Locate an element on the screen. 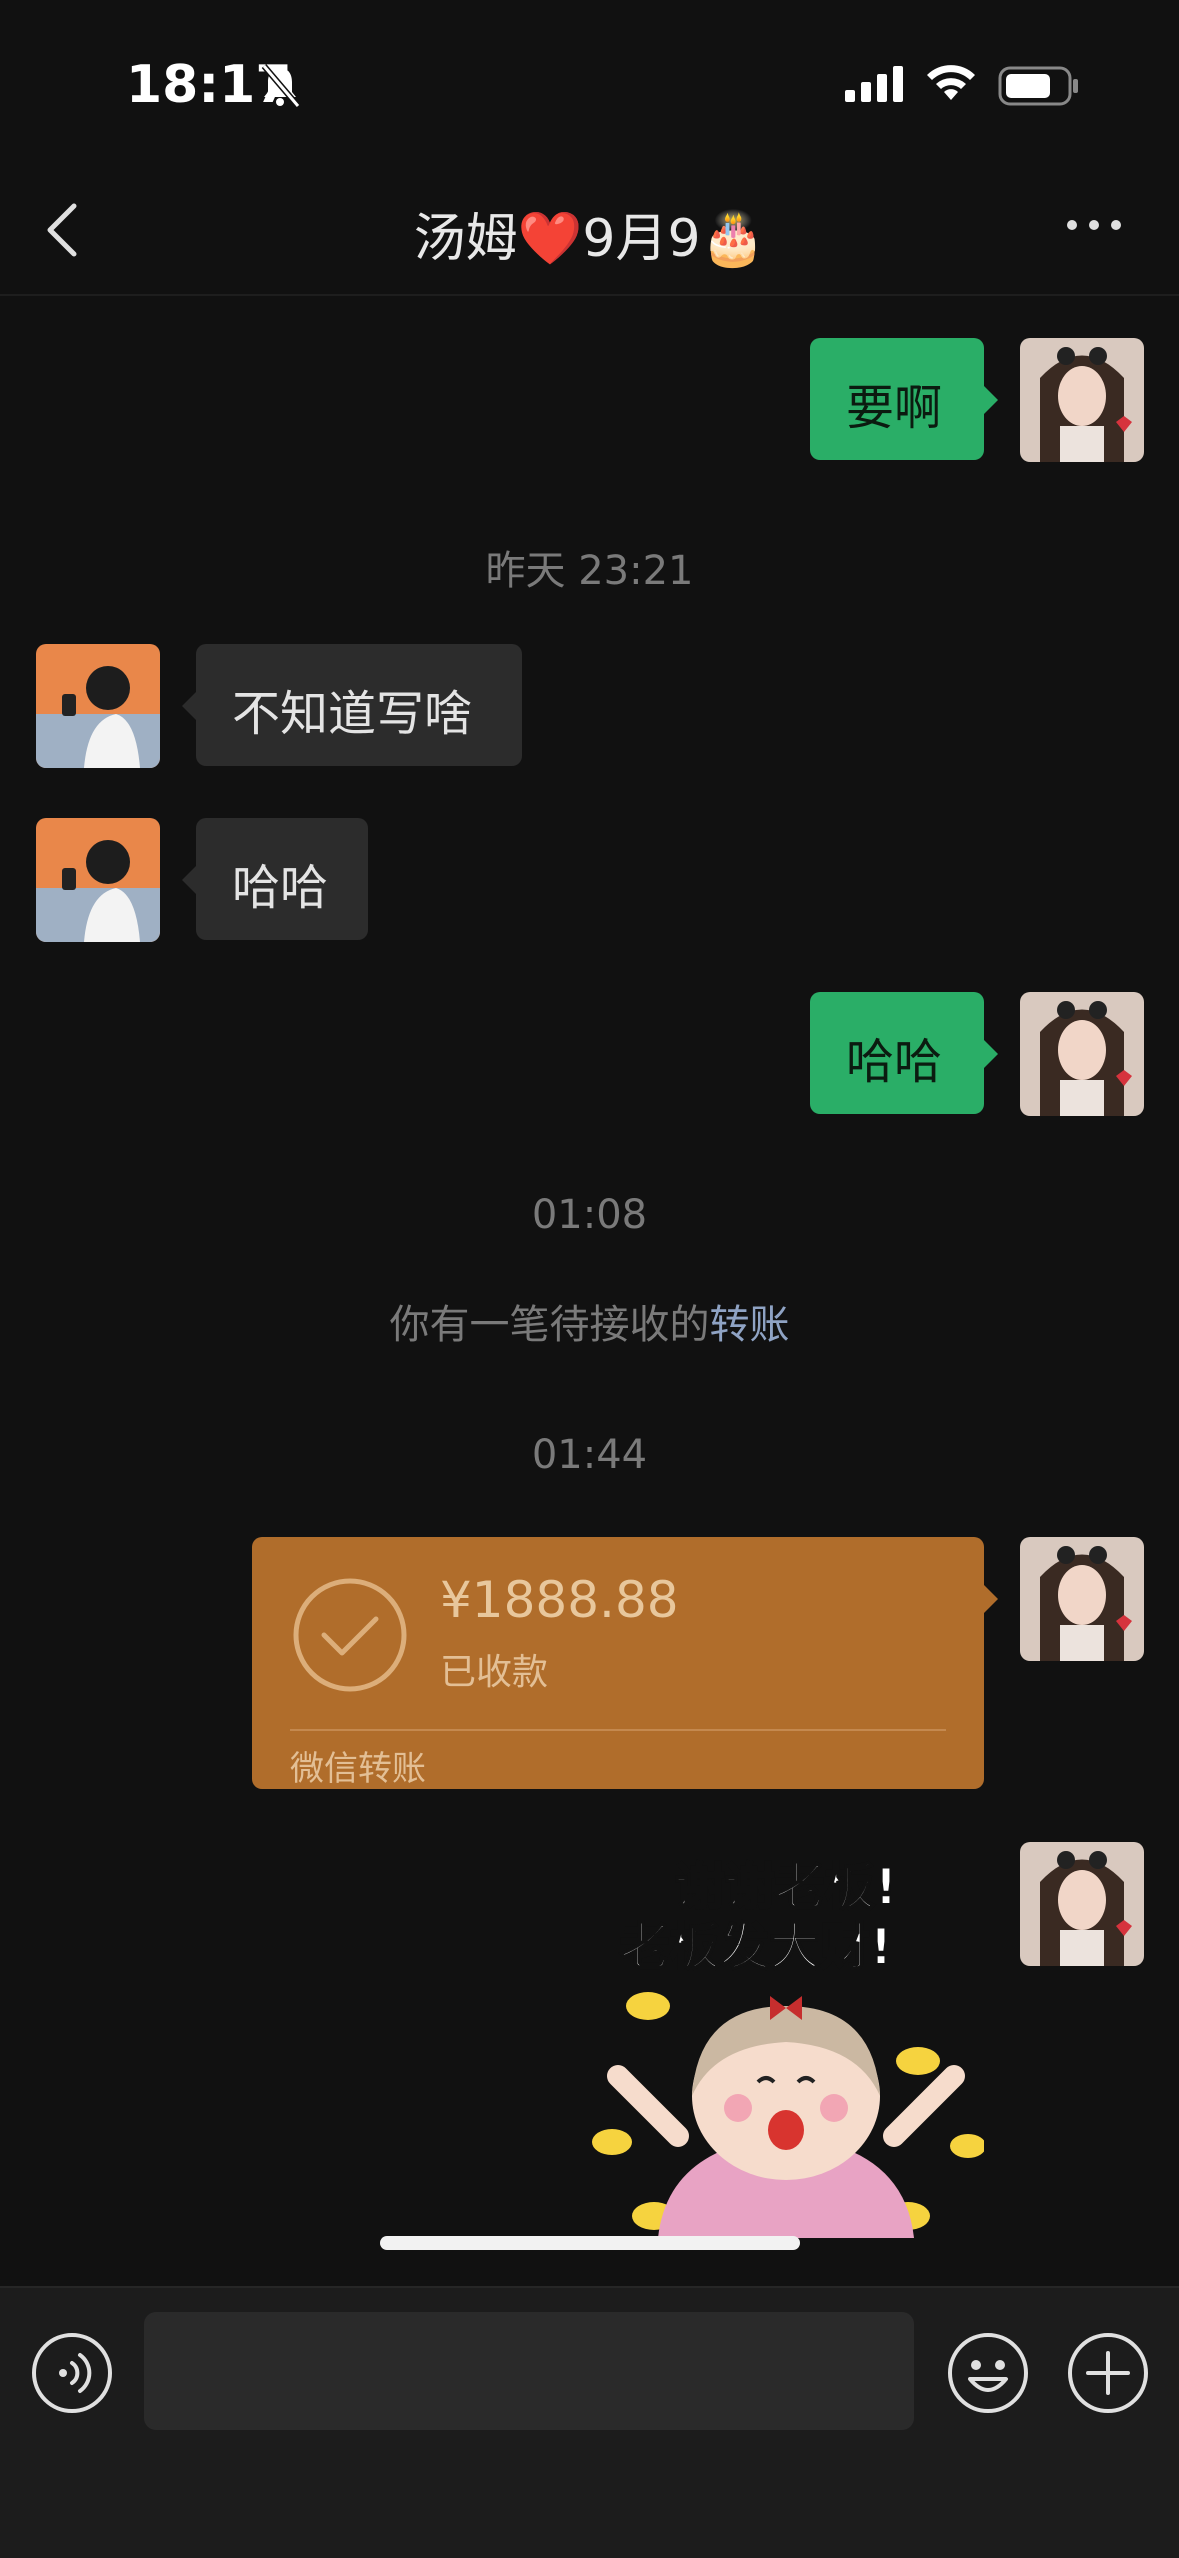 This screenshot has width=1179, height=2558. more-options-icon is located at coordinates (1094, 225).